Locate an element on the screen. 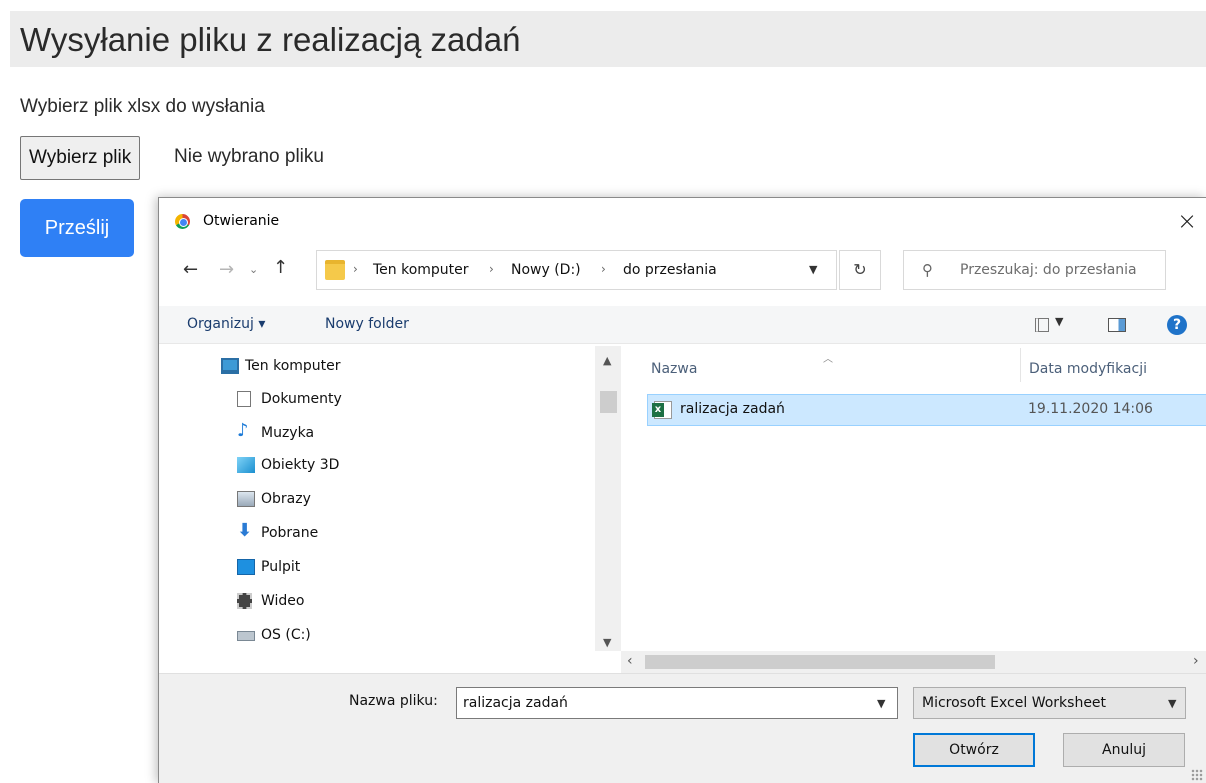  downloads-icon: ⬇ is located at coordinates (245, 530).